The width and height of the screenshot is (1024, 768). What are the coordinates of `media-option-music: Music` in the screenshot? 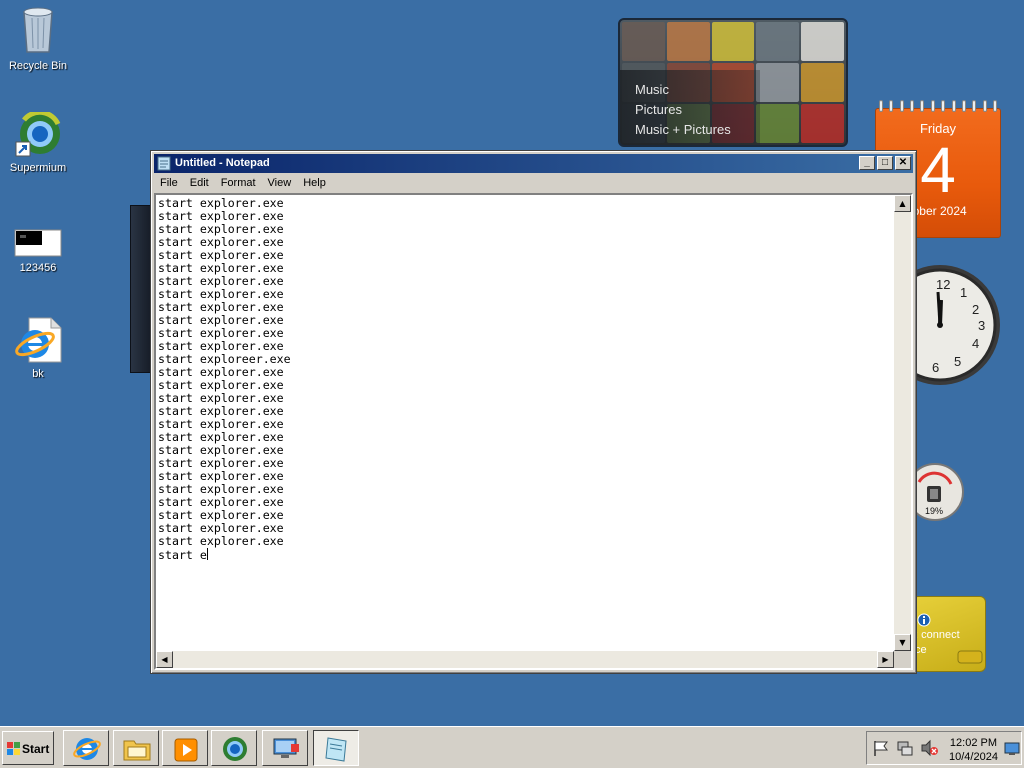 It's located at (652, 89).